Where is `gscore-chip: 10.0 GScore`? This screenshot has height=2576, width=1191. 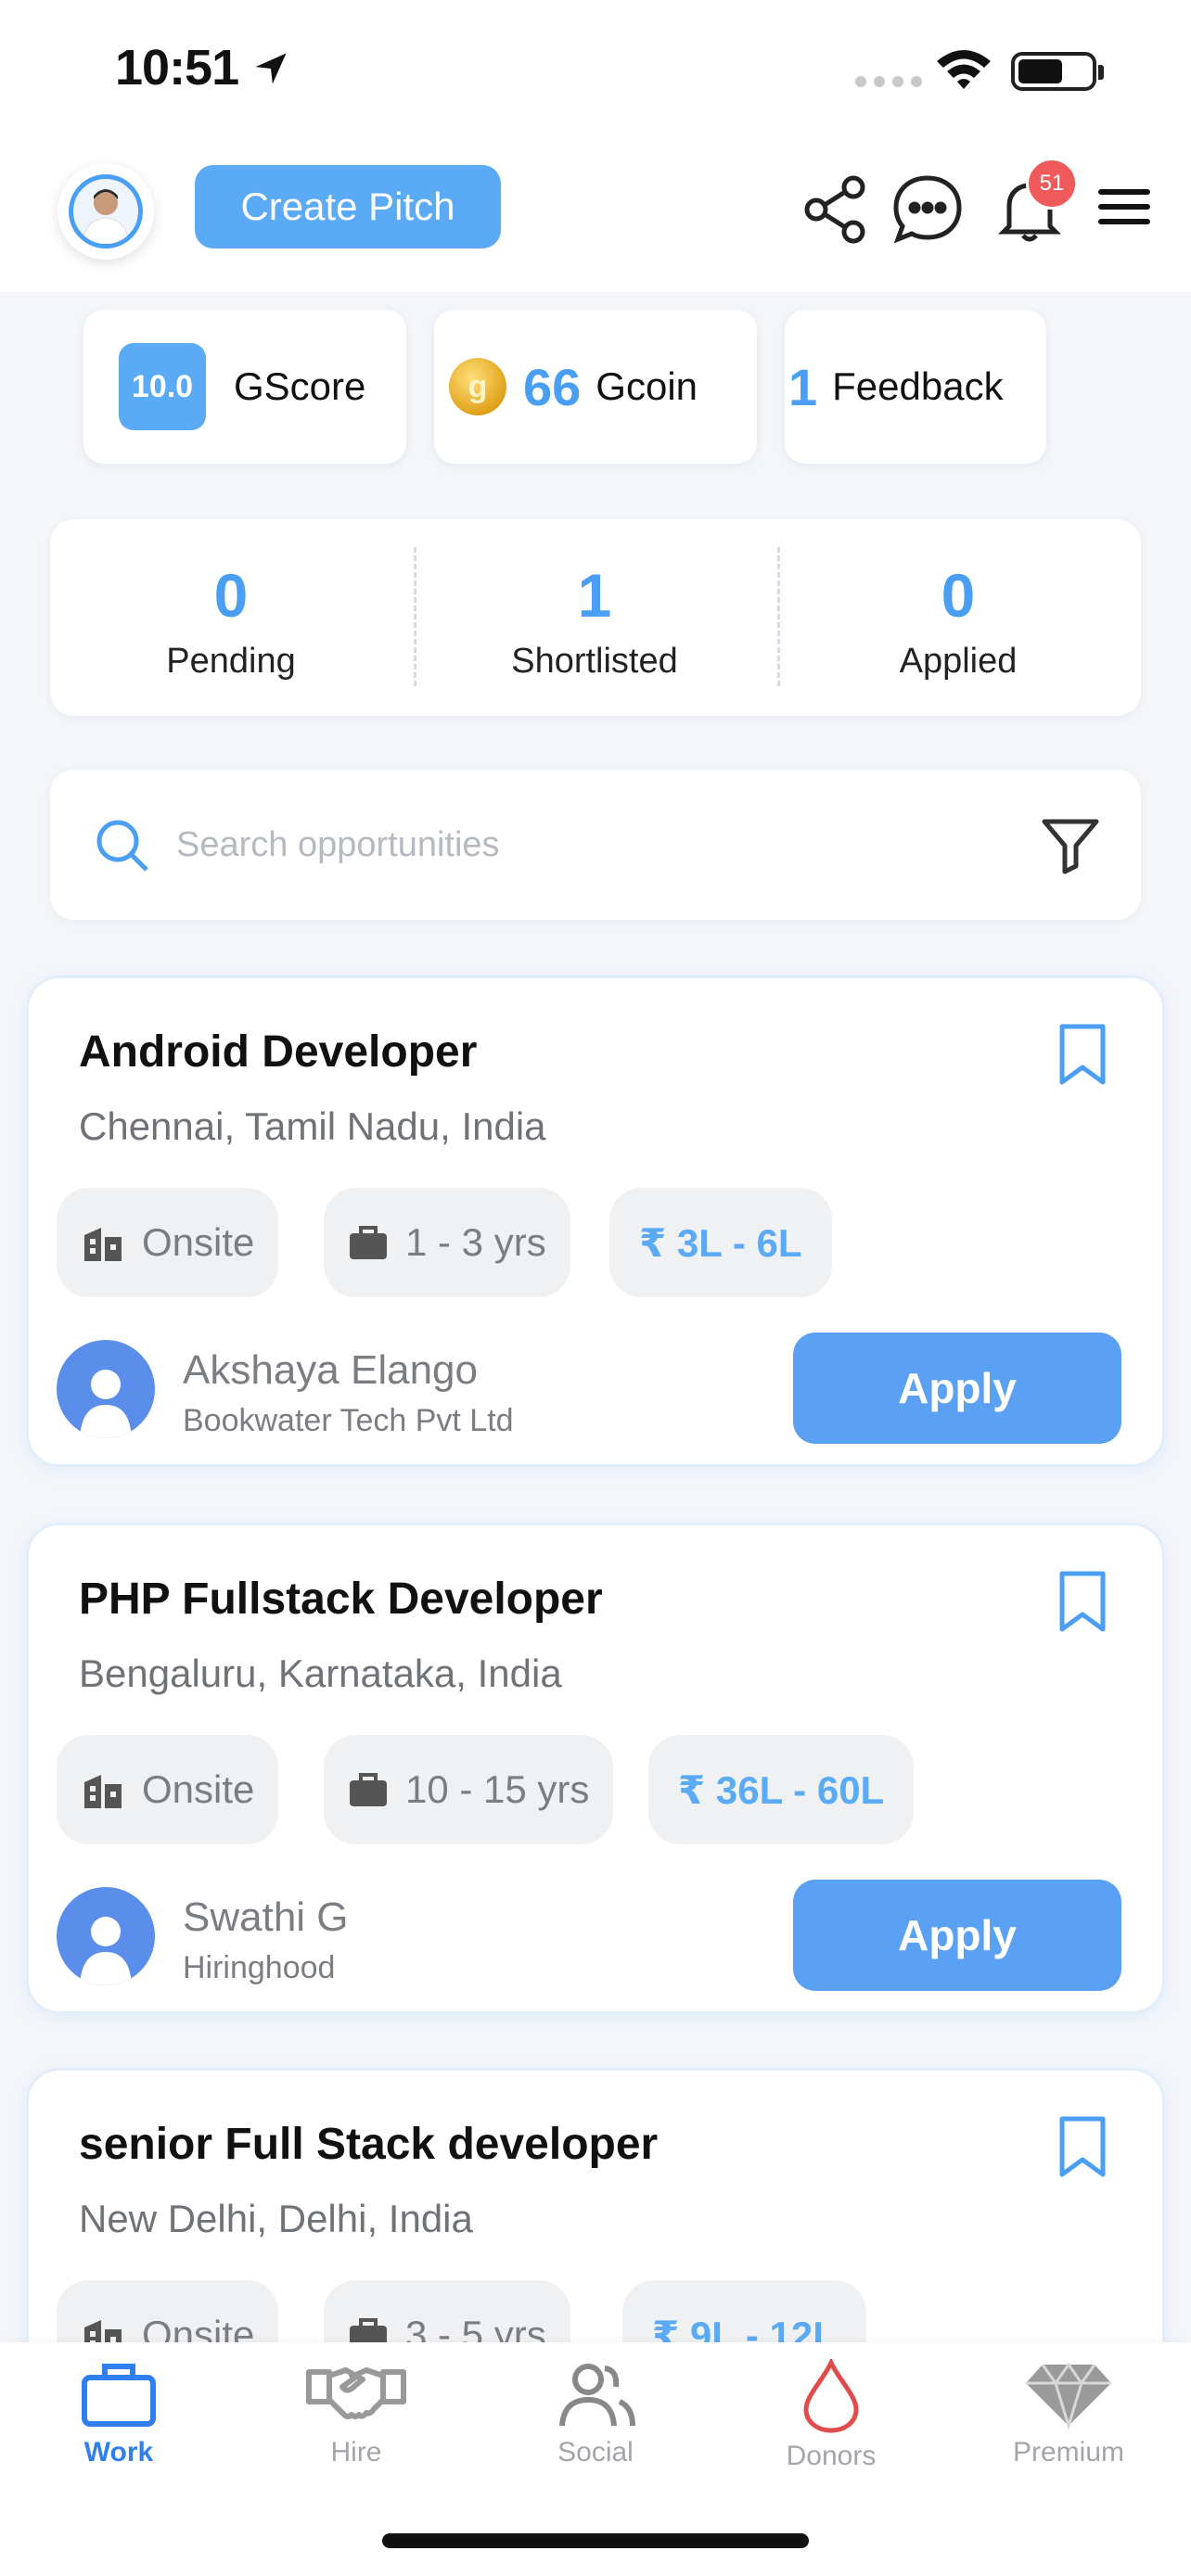 gscore-chip: 10.0 GScore is located at coordinates (245, 387).